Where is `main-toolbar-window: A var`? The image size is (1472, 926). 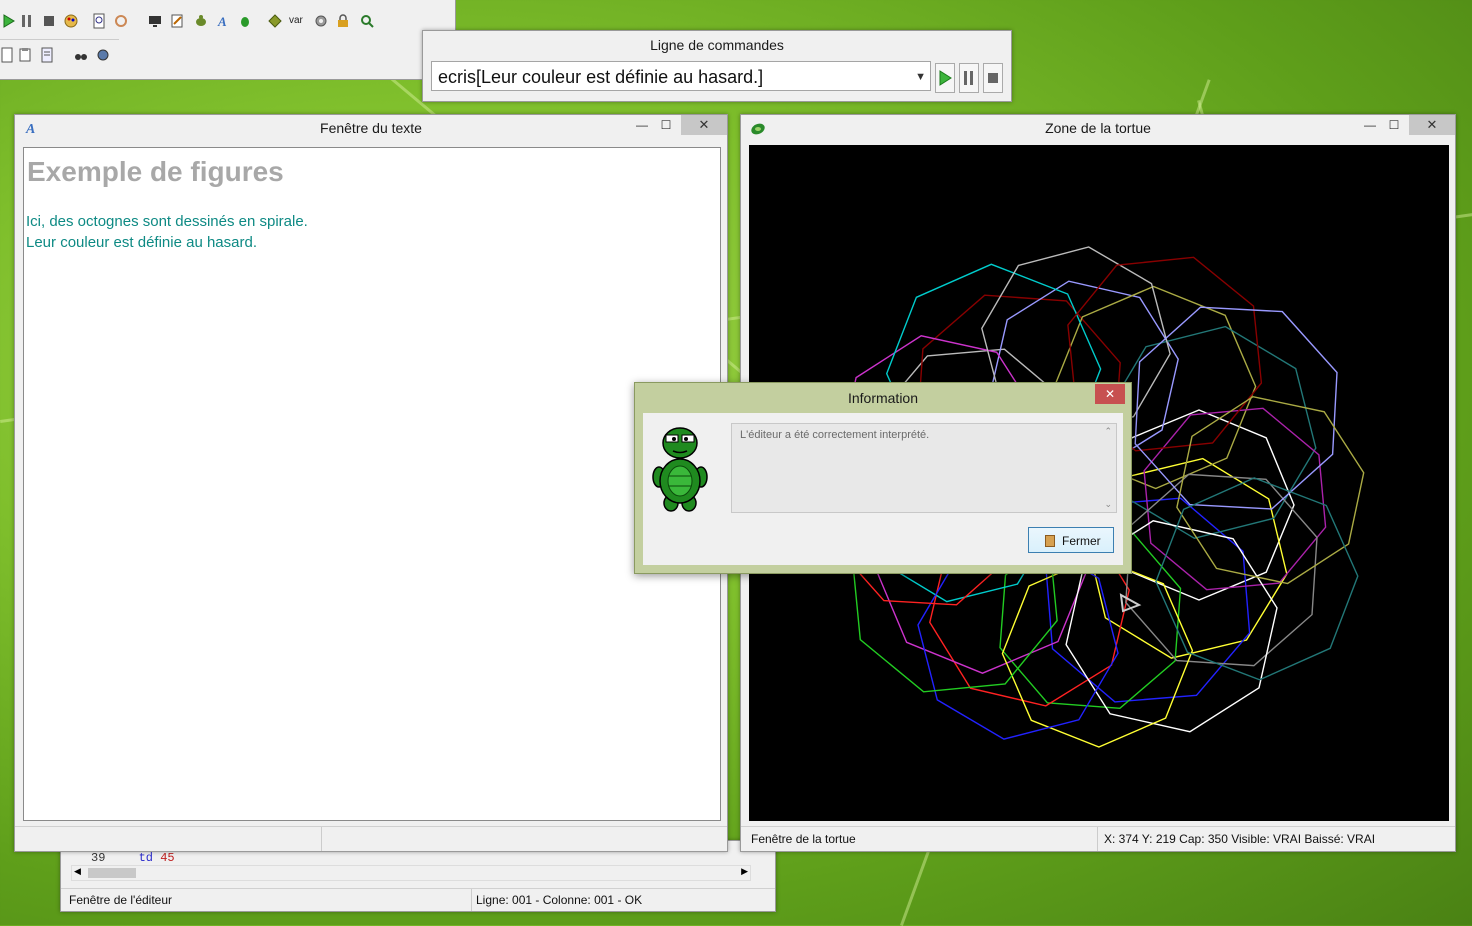
main-toolbar-window: A var is located at coordinates (228, 40).